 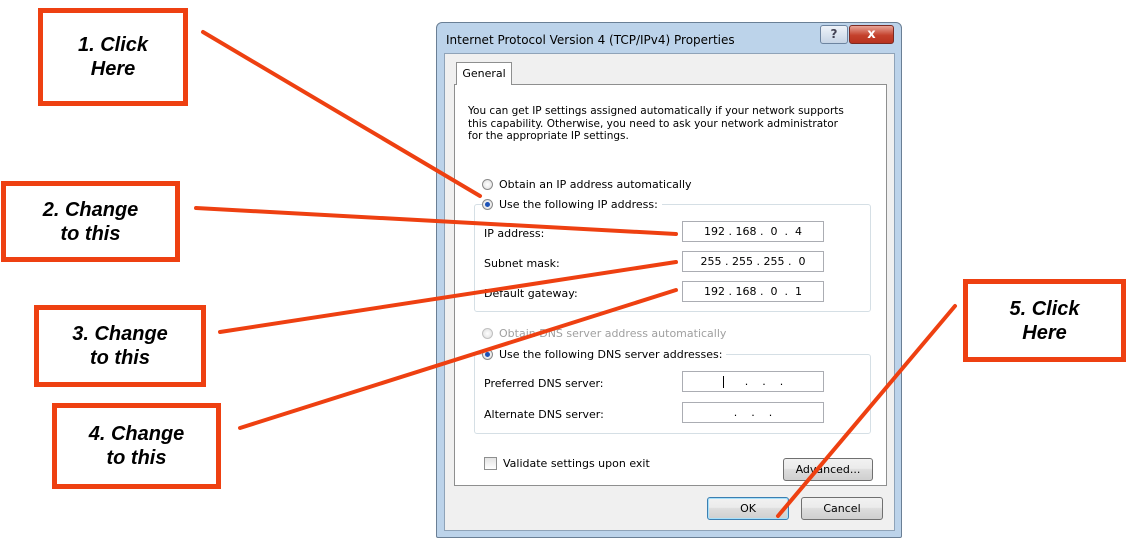 What do you see at coordinates (113, 57) in the screenshot?
I see `callout-step-1: 1. Click Here` at bounding box center [113, 57].